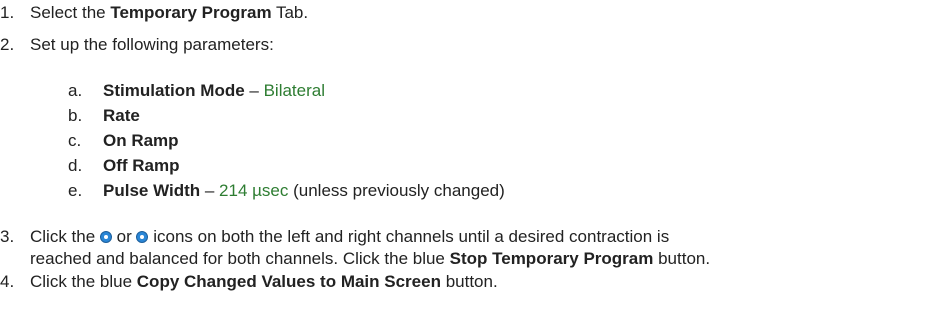  I want to click on step-text: Select the Temporary Program Tab., so click(169, 13).